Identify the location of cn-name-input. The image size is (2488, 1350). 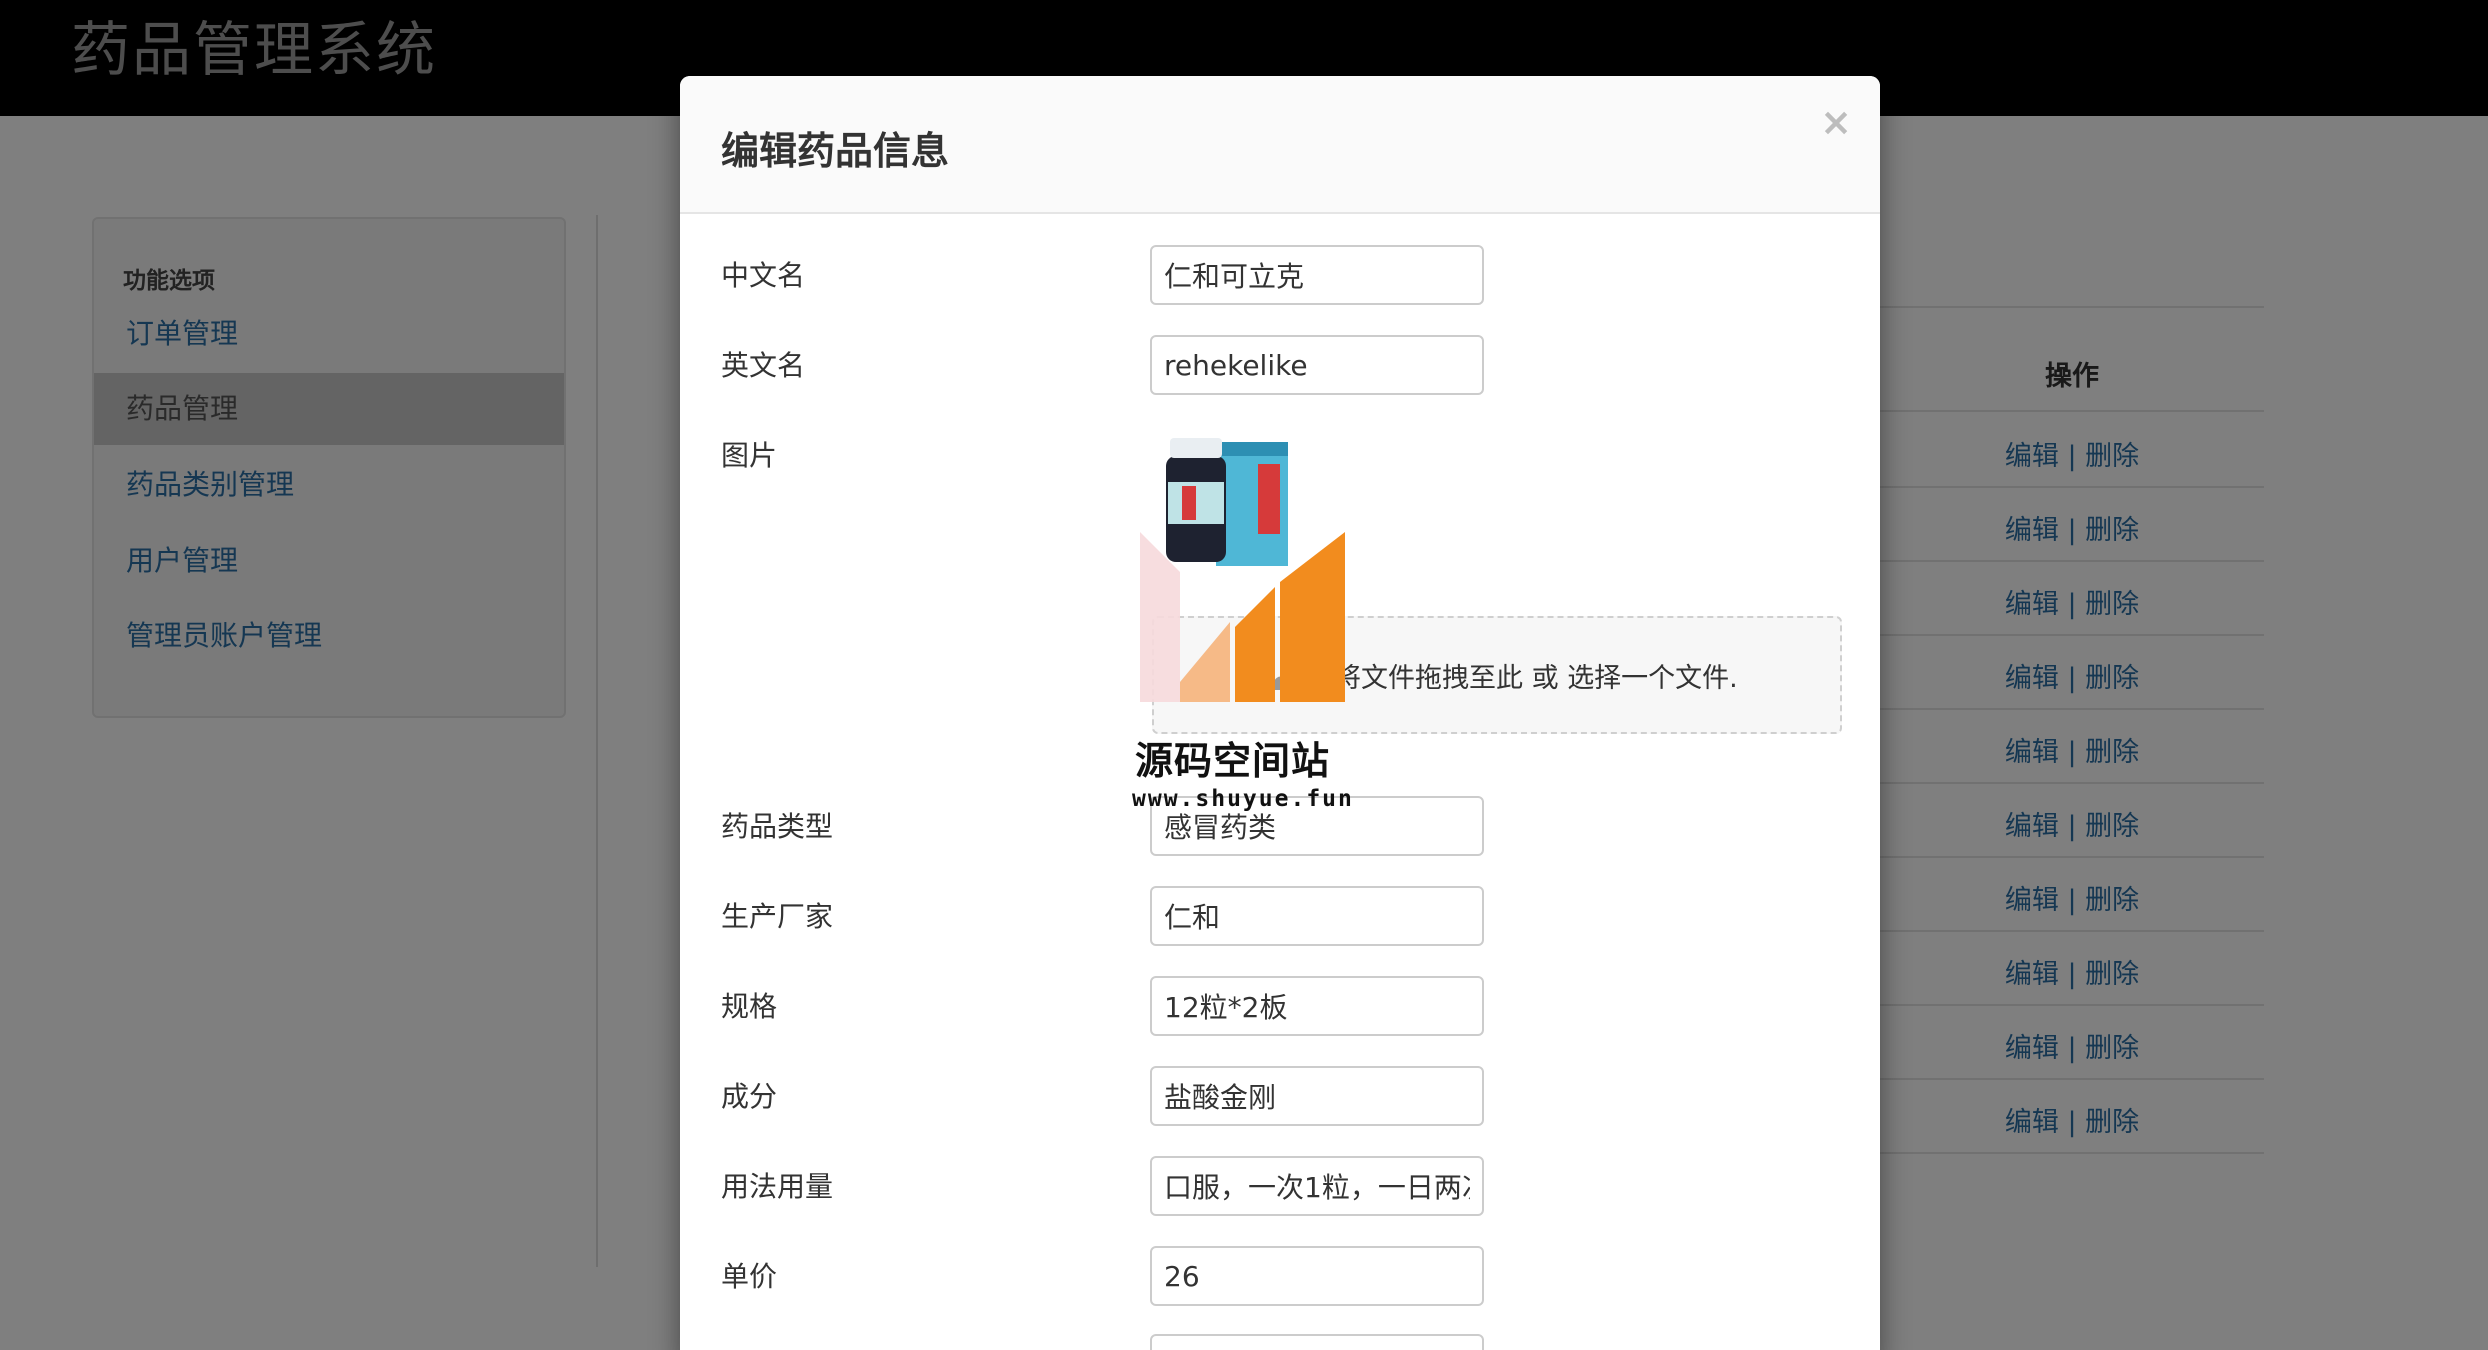
(1317, 275).